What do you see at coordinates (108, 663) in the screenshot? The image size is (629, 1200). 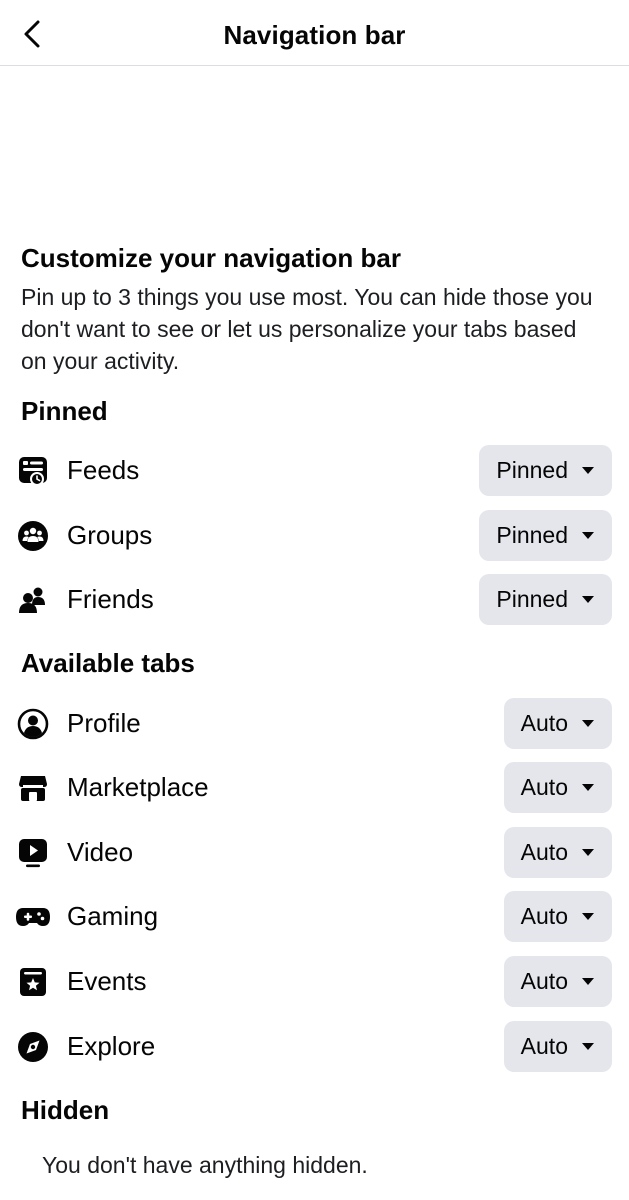 I see `available-section-title: Available tabs` at bounding box center [108, 663].